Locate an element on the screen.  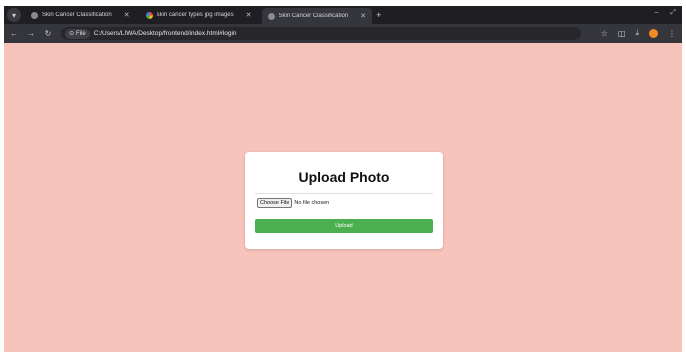
extensions-icon: ◫ is located at coordinates (622, 33).